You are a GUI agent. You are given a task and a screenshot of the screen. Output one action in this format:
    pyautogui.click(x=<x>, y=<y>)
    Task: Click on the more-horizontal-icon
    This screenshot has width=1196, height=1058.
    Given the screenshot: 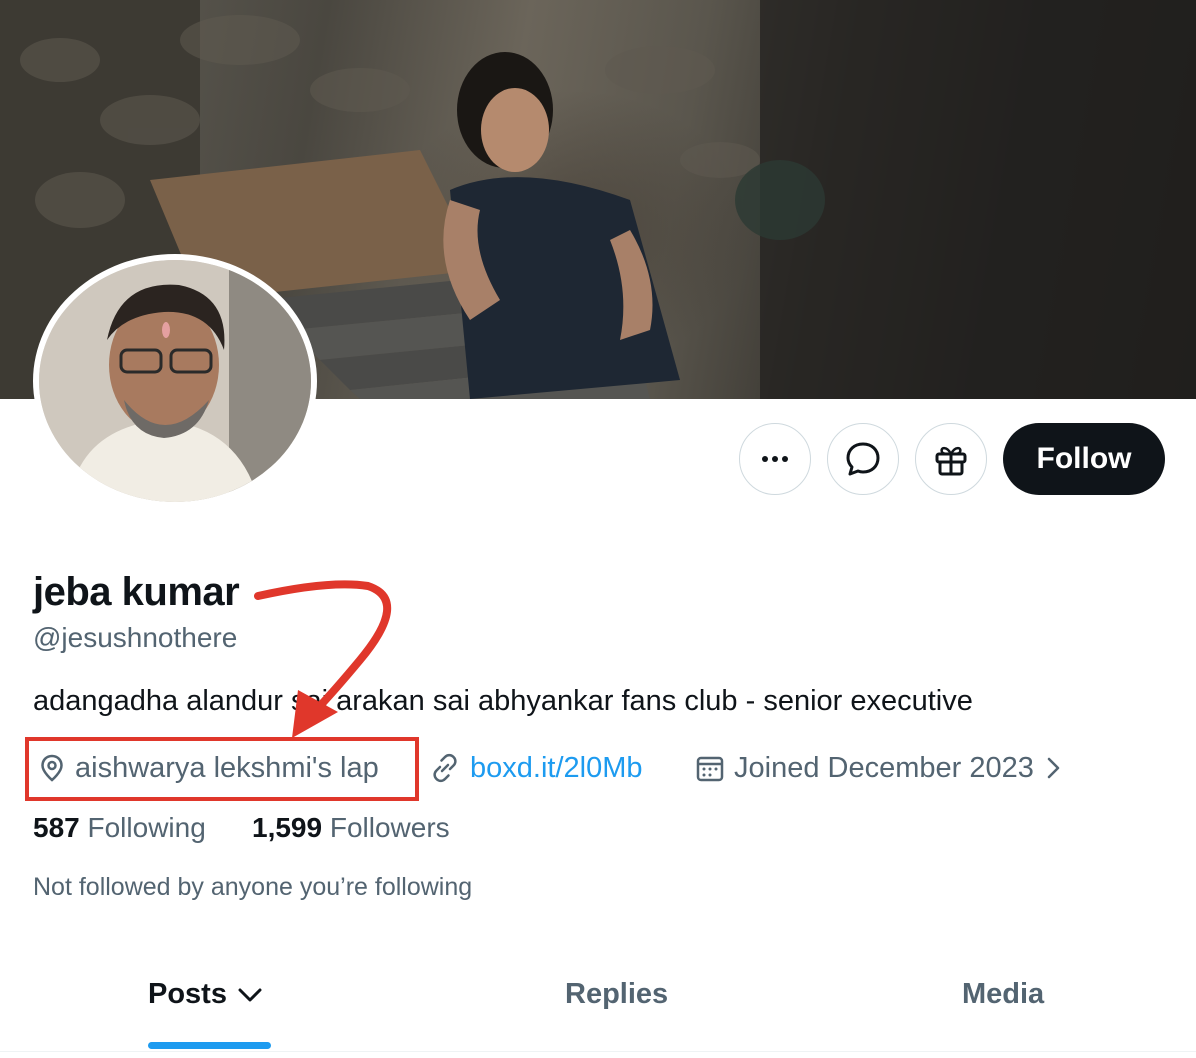 What is the action you would take?
    pyautogui.click(x=775, y=459)
    